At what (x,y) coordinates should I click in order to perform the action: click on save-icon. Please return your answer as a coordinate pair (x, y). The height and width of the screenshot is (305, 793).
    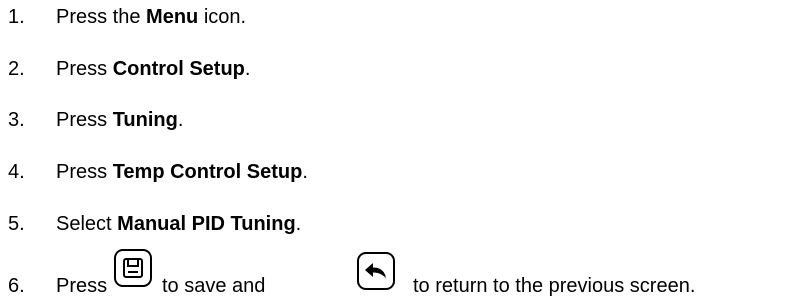
    Looking at the image, I should click on (133, 268).